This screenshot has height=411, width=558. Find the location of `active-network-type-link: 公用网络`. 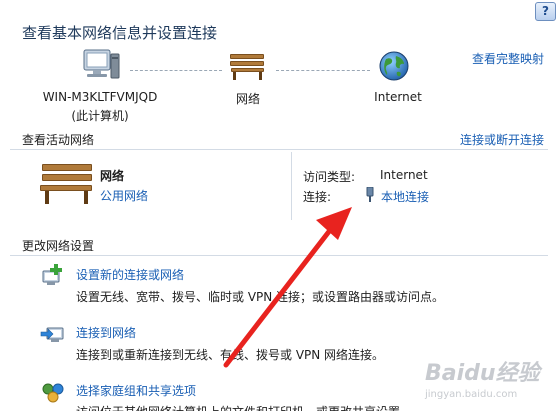

active-network-type-link: 公用网络 is located at coordinates (124, 195).